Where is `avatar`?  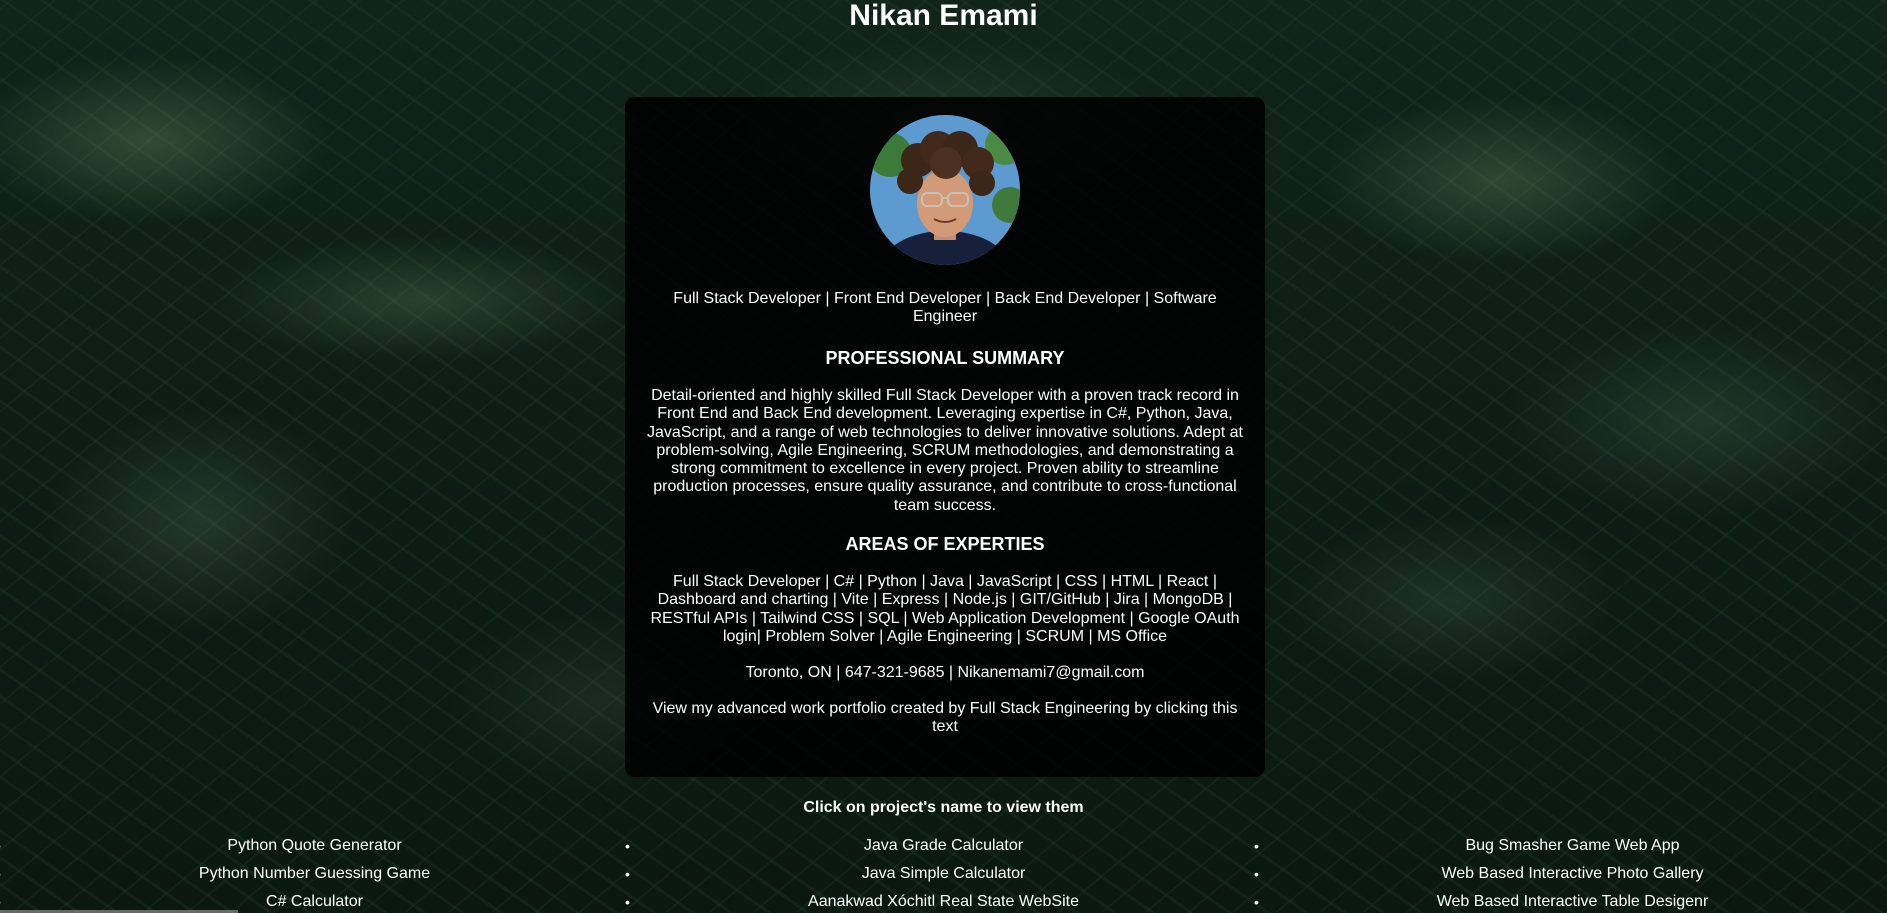 avatar is located at coordinates (945, 190).